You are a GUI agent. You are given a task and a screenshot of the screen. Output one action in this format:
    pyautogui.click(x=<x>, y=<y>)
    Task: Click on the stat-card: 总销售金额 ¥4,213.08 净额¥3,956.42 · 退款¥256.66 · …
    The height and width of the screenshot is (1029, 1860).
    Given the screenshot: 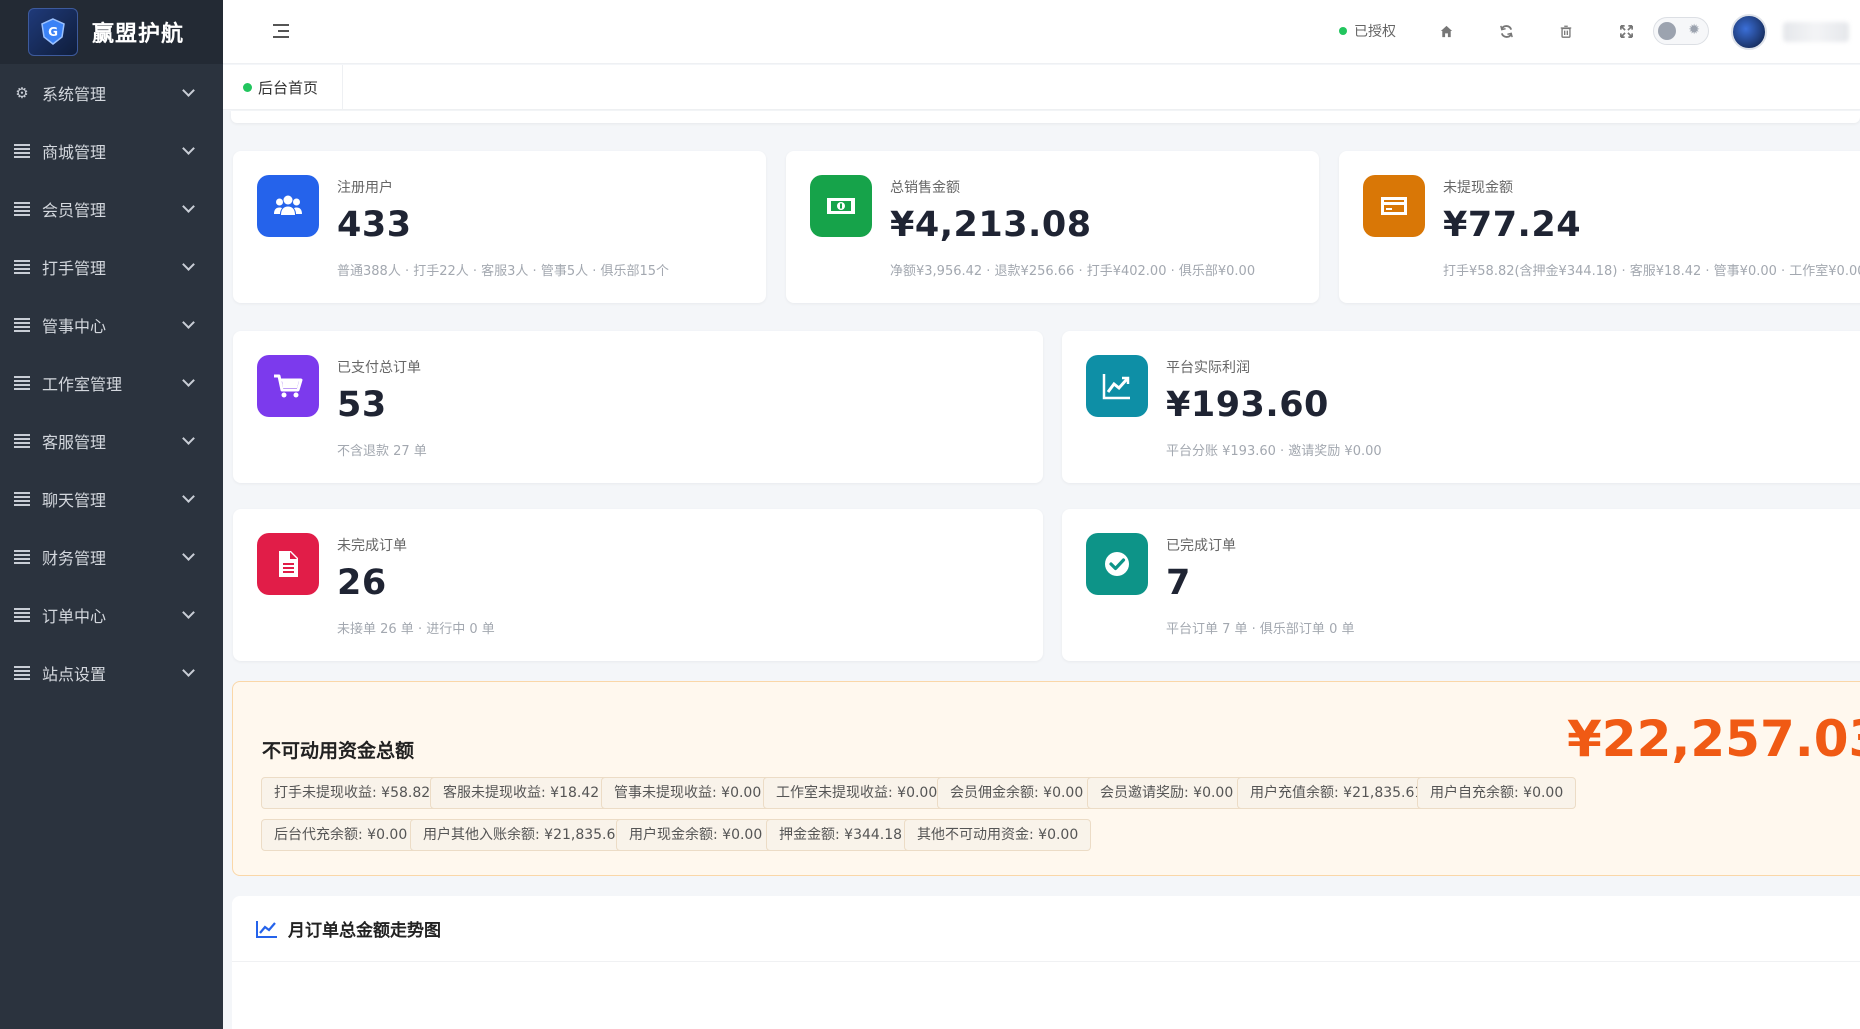 What is the action you would take?
    pyautogui.click(x=1052, y=227)
    